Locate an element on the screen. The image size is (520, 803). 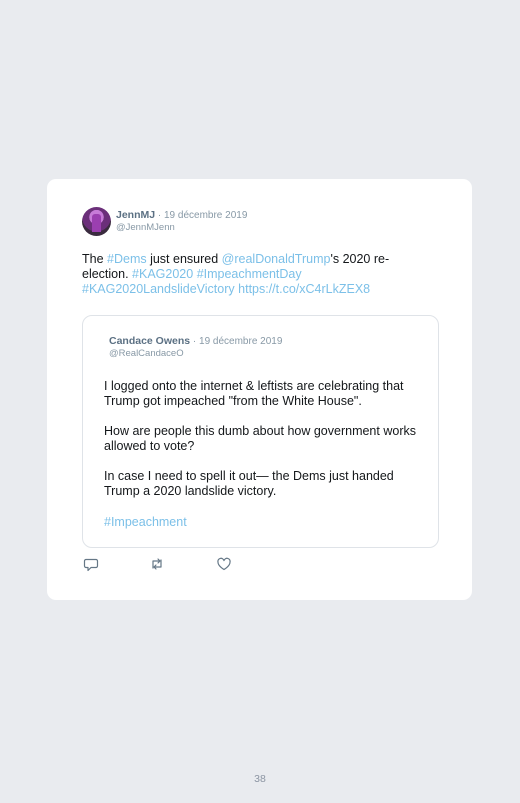
hashtag-link: #ImpeachmentDay is located at coordinates (249, 274).